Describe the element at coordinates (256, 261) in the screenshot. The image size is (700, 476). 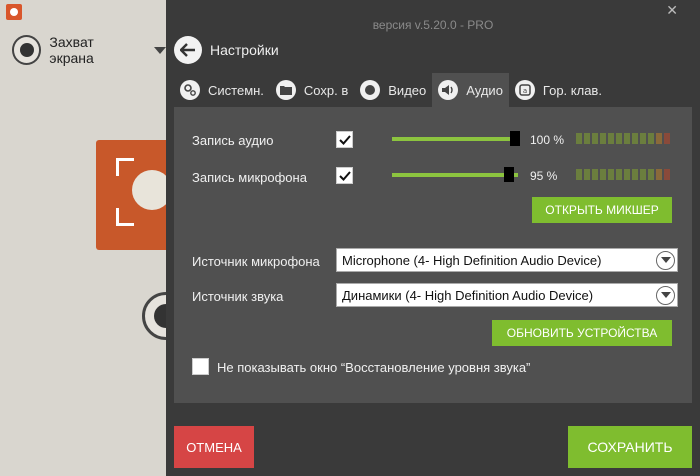
I see `mic-source-label: Источник микрофона` at that location.